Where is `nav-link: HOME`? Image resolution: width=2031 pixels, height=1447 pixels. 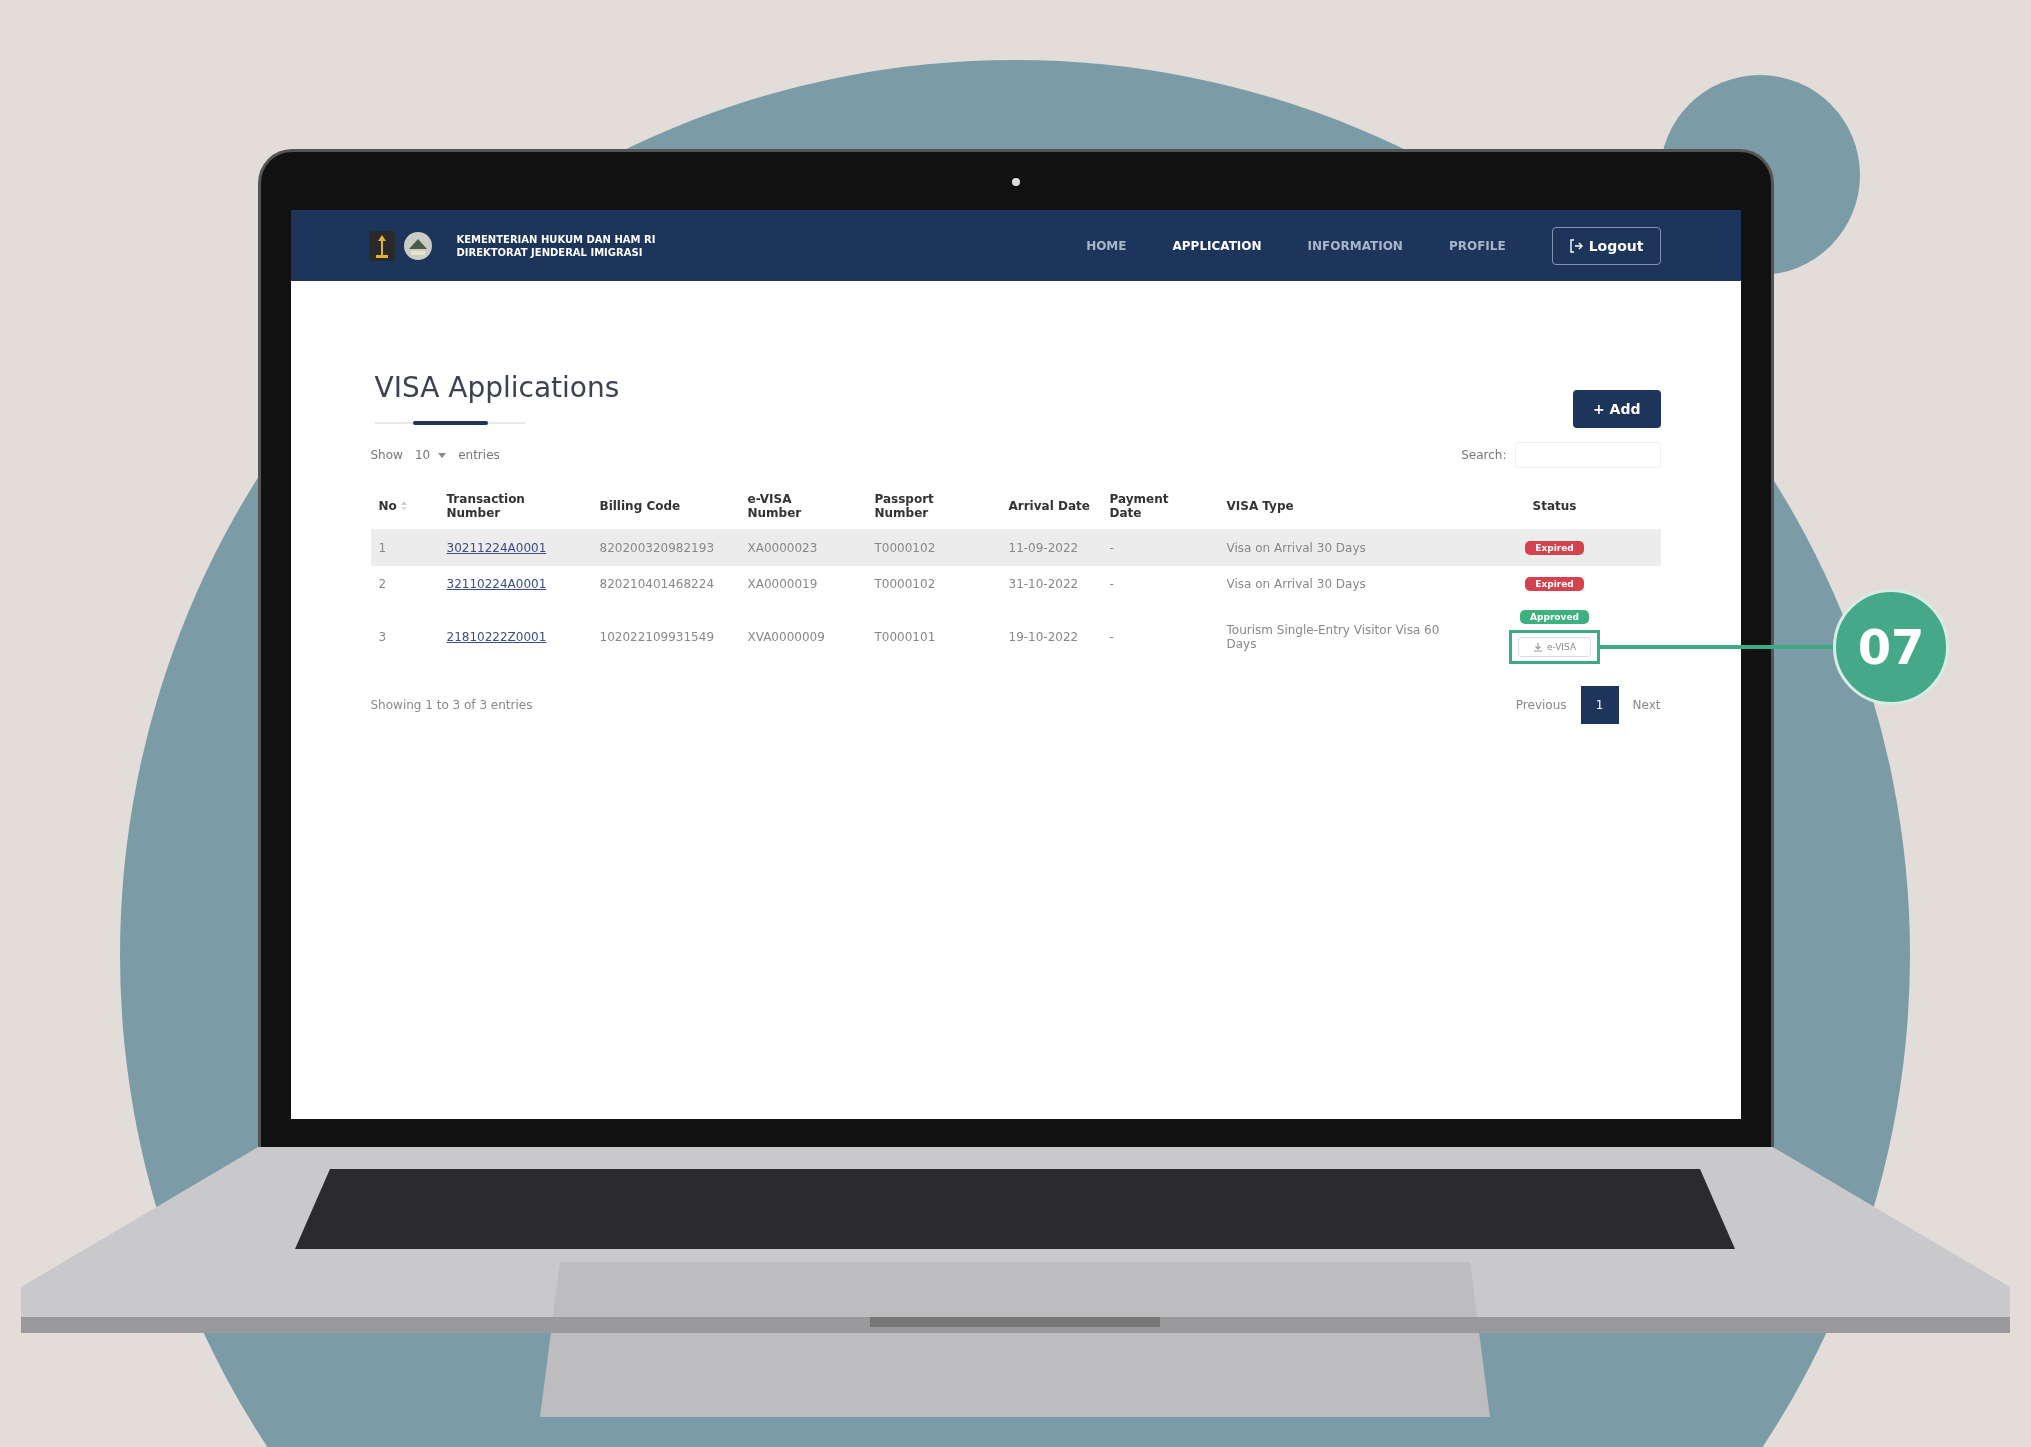 nav-link: HOME is located at coordinates (1106, 245).